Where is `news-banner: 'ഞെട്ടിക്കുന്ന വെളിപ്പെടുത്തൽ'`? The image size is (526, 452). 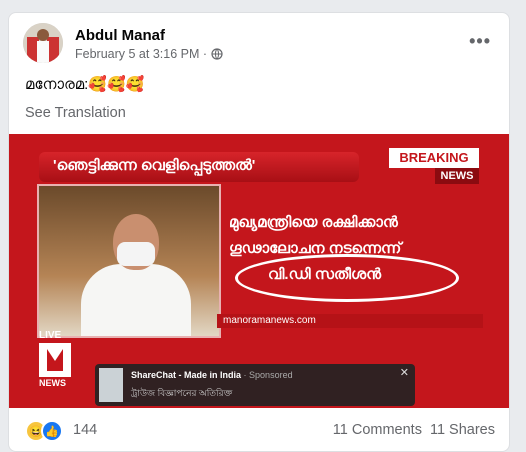 news-banner: 'ഞെട്ടിക്കുന്ന വെളിപ്പെടുത്തൽ' is located at coordinates (199, 167).